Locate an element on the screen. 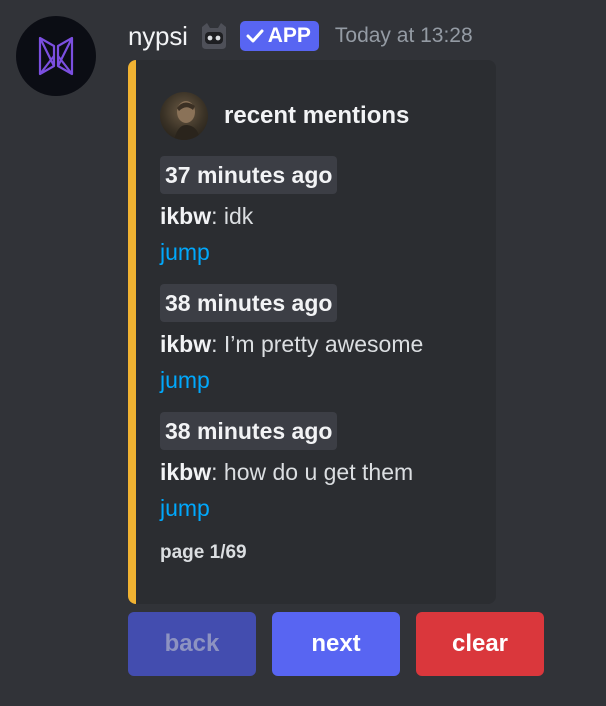  embed-author: recent mentions is located at coordinates (284, 116).